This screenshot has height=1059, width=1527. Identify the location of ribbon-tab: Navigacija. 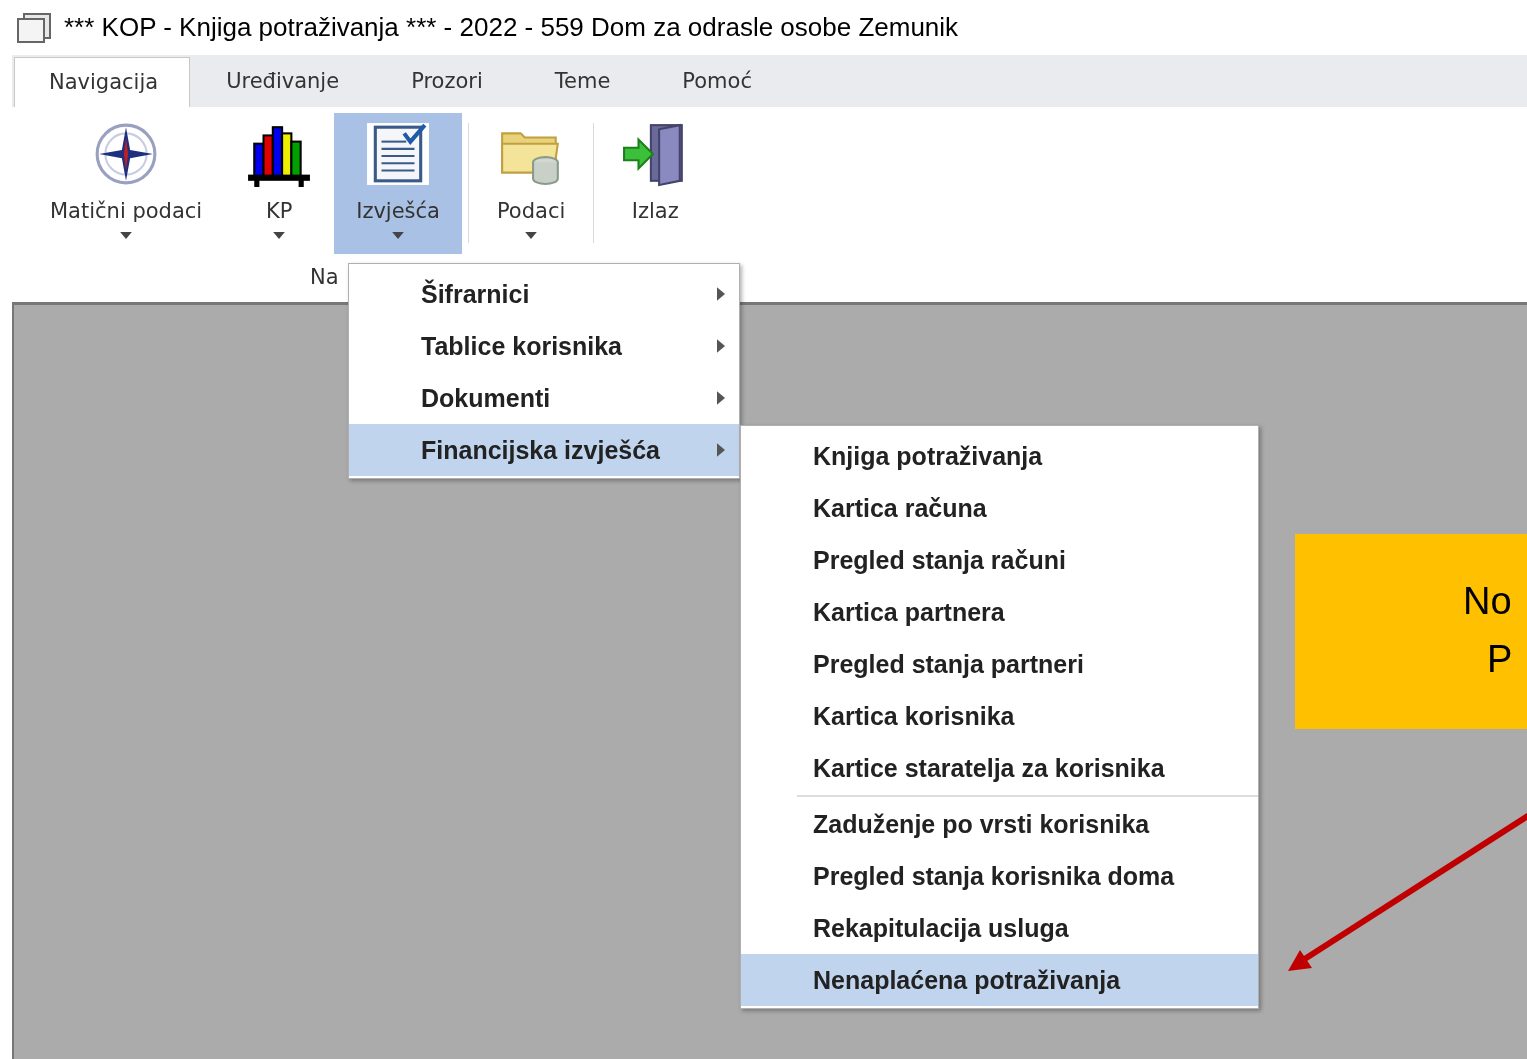
(102, 82).